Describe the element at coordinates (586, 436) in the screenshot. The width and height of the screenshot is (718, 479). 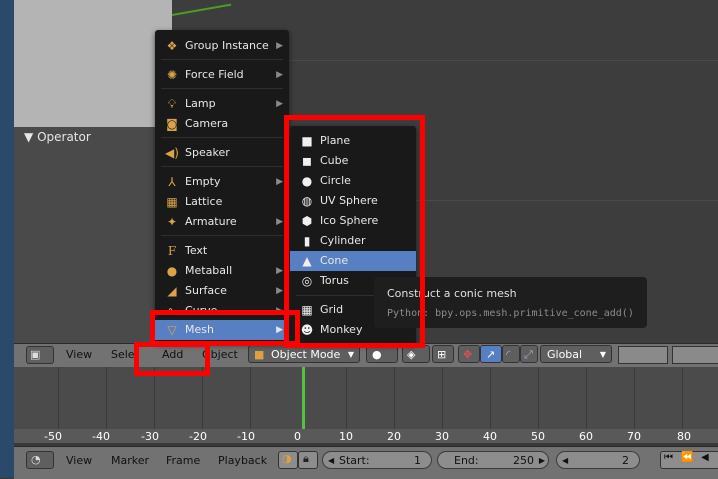
I see `ruler-label: 60` at that location.